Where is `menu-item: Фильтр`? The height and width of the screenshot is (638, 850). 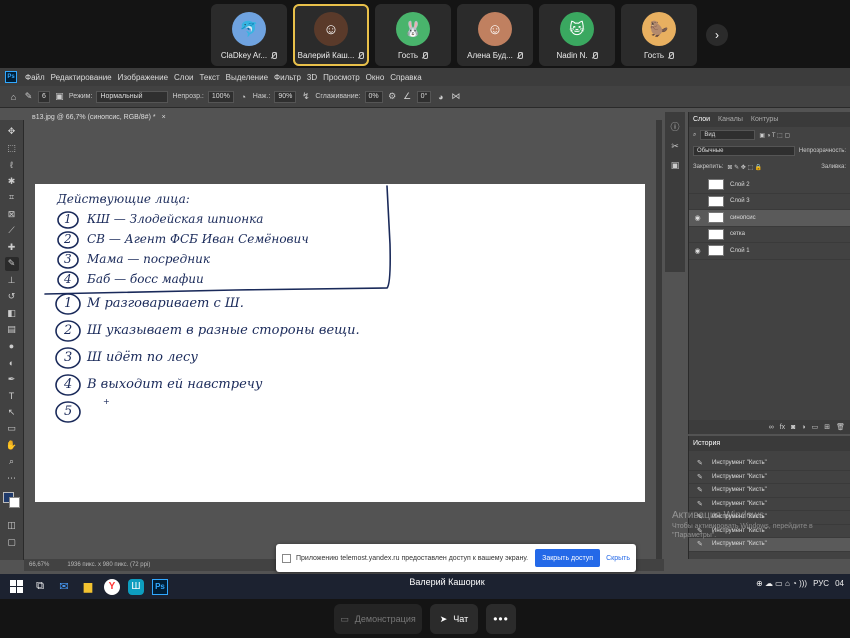
menu-item: Фильтр is located at coordinates (287, 77).